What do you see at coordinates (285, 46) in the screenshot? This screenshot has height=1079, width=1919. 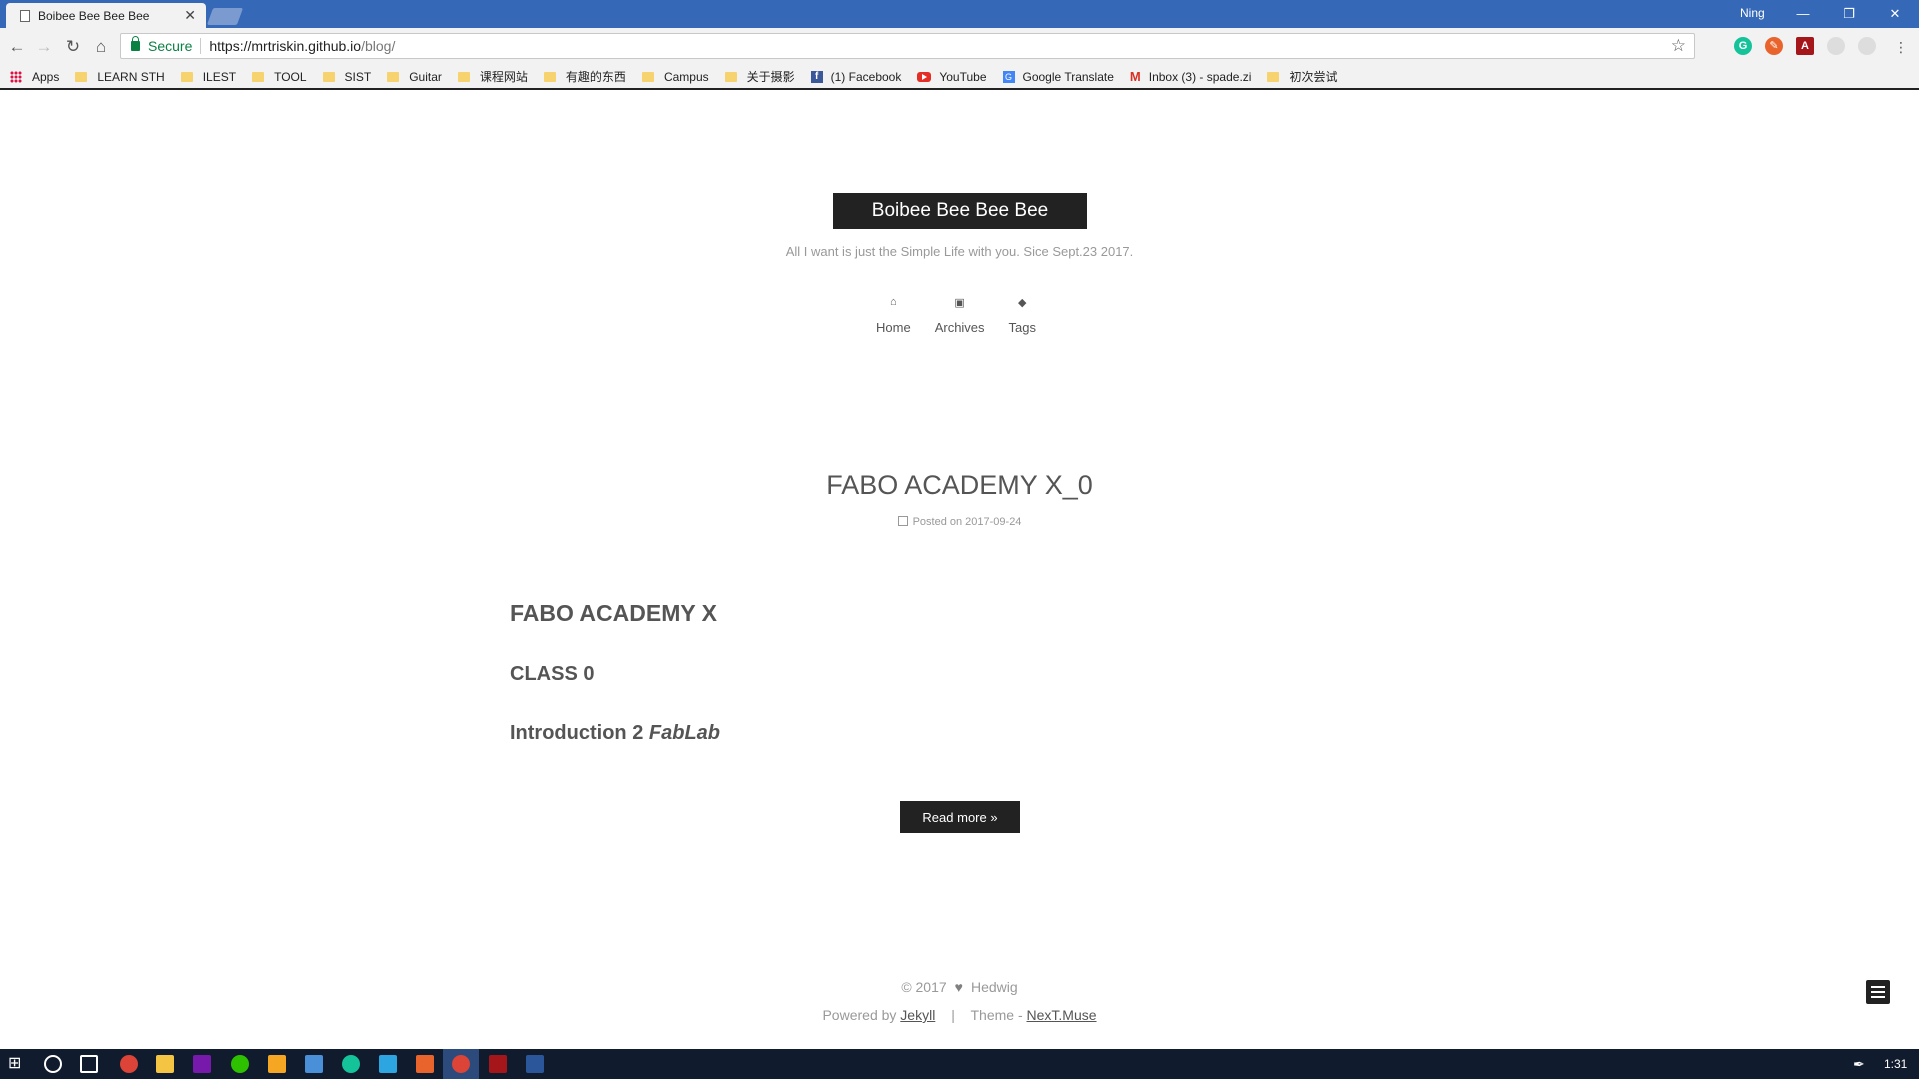 I see `url-host: https://mrtriskin.github.io` at bounding box center [285, 46].